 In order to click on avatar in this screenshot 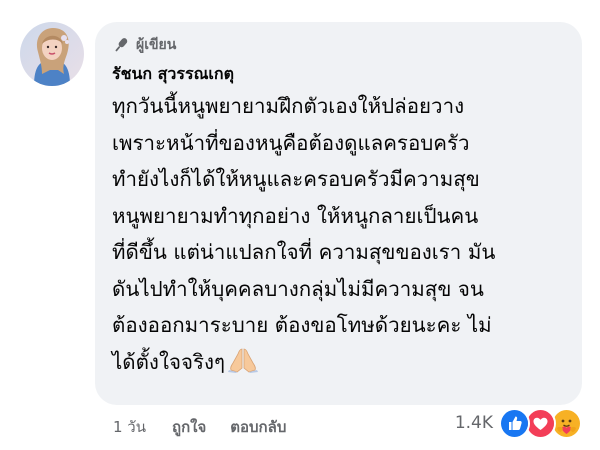, I will do `click(52, 54)`.